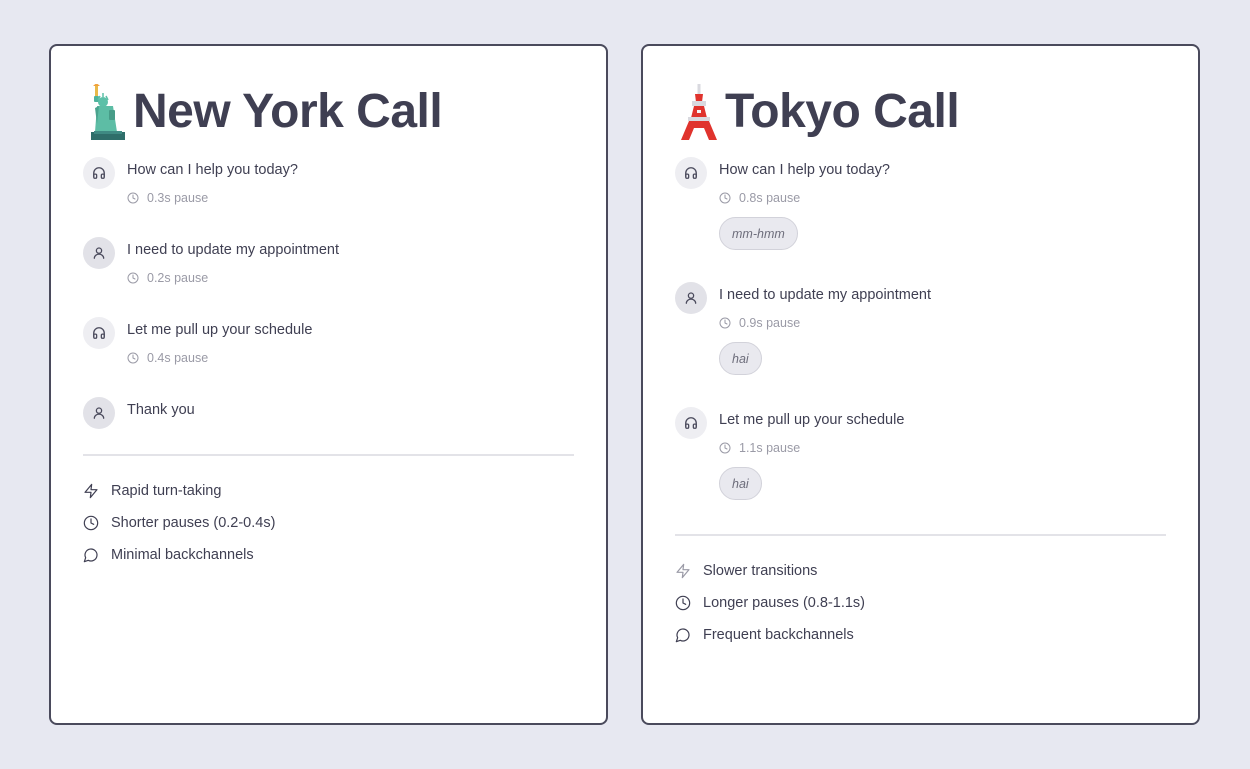 This screenshot has width=1250, height=769. I want to click on page-title: Tokyo Call, so click(842, 111).